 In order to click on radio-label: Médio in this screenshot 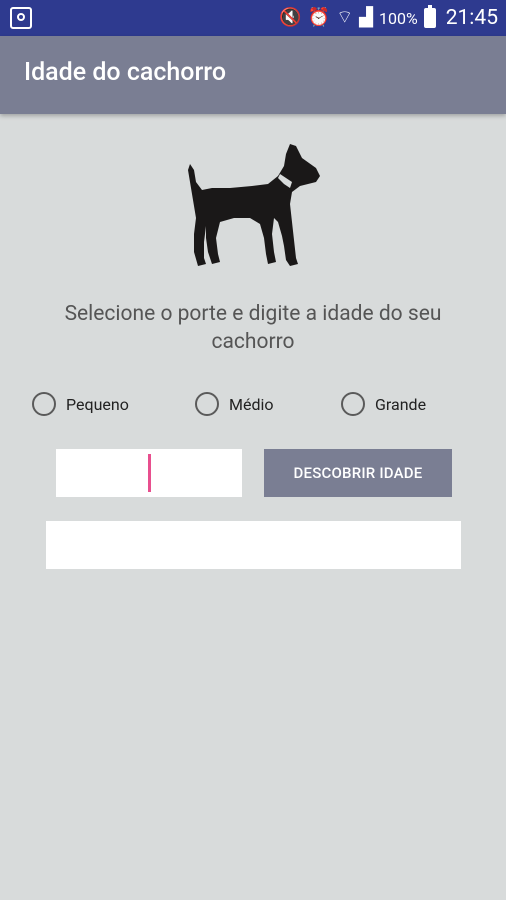, I will do `click(251, 404)`.